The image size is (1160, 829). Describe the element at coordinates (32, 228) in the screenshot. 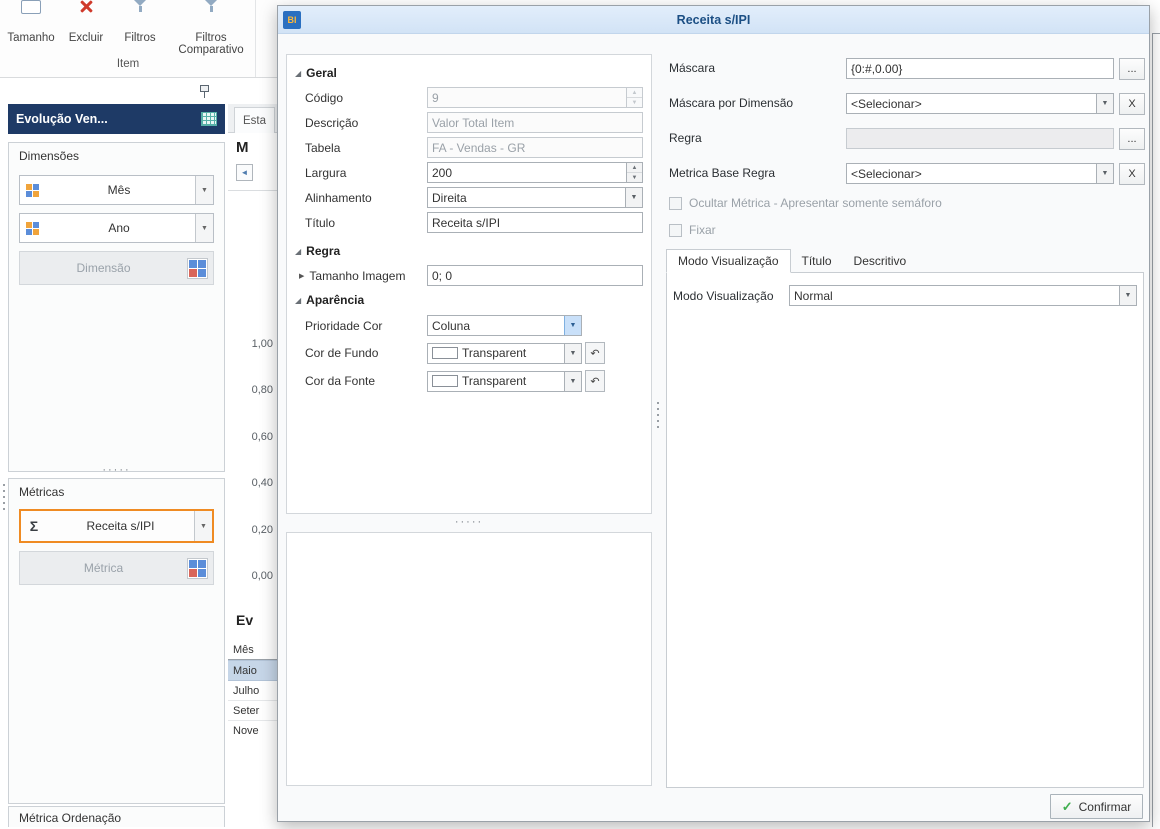

I see `dimension-icon` at that location.